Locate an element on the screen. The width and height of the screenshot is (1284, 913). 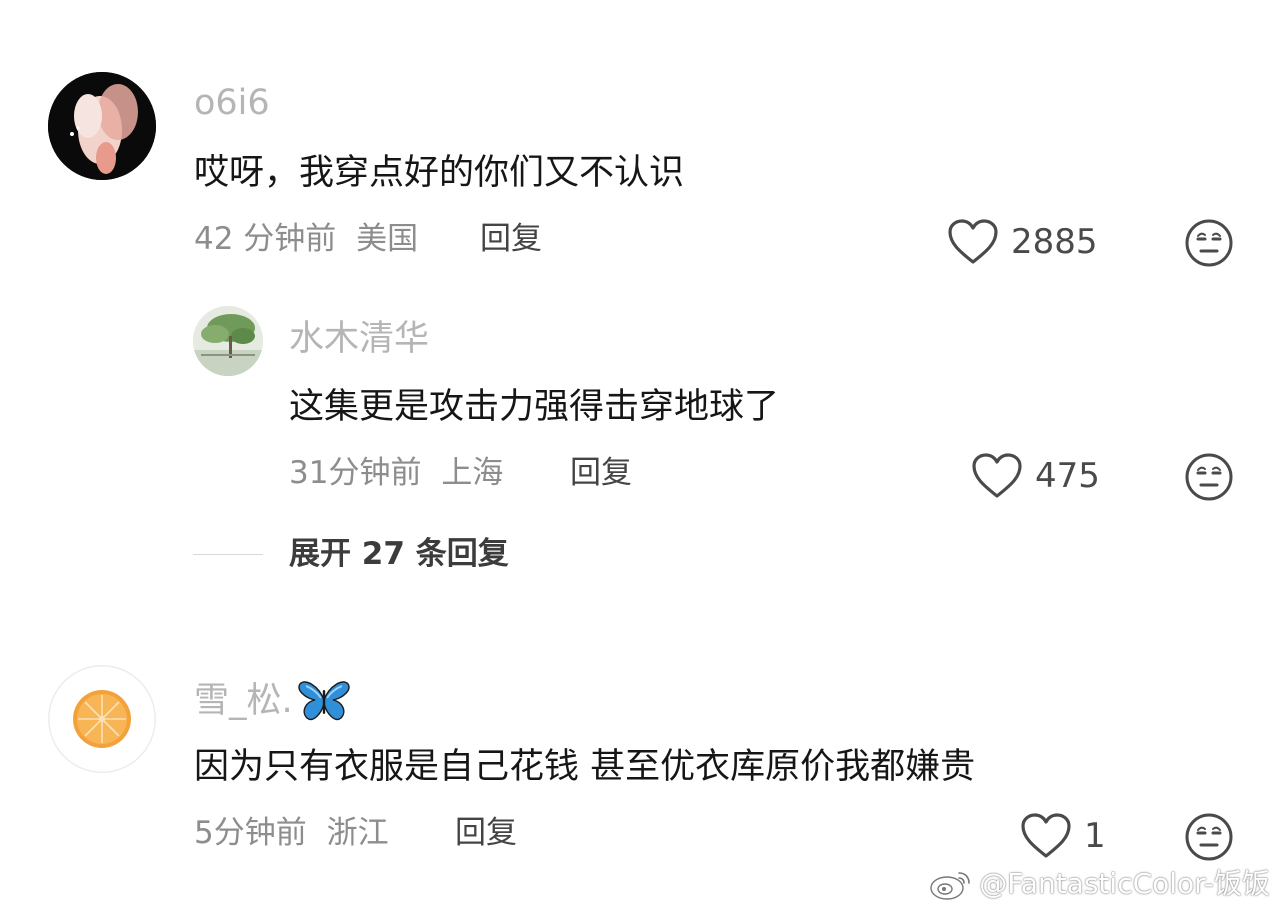
divider is located at coordinates (228, 554).